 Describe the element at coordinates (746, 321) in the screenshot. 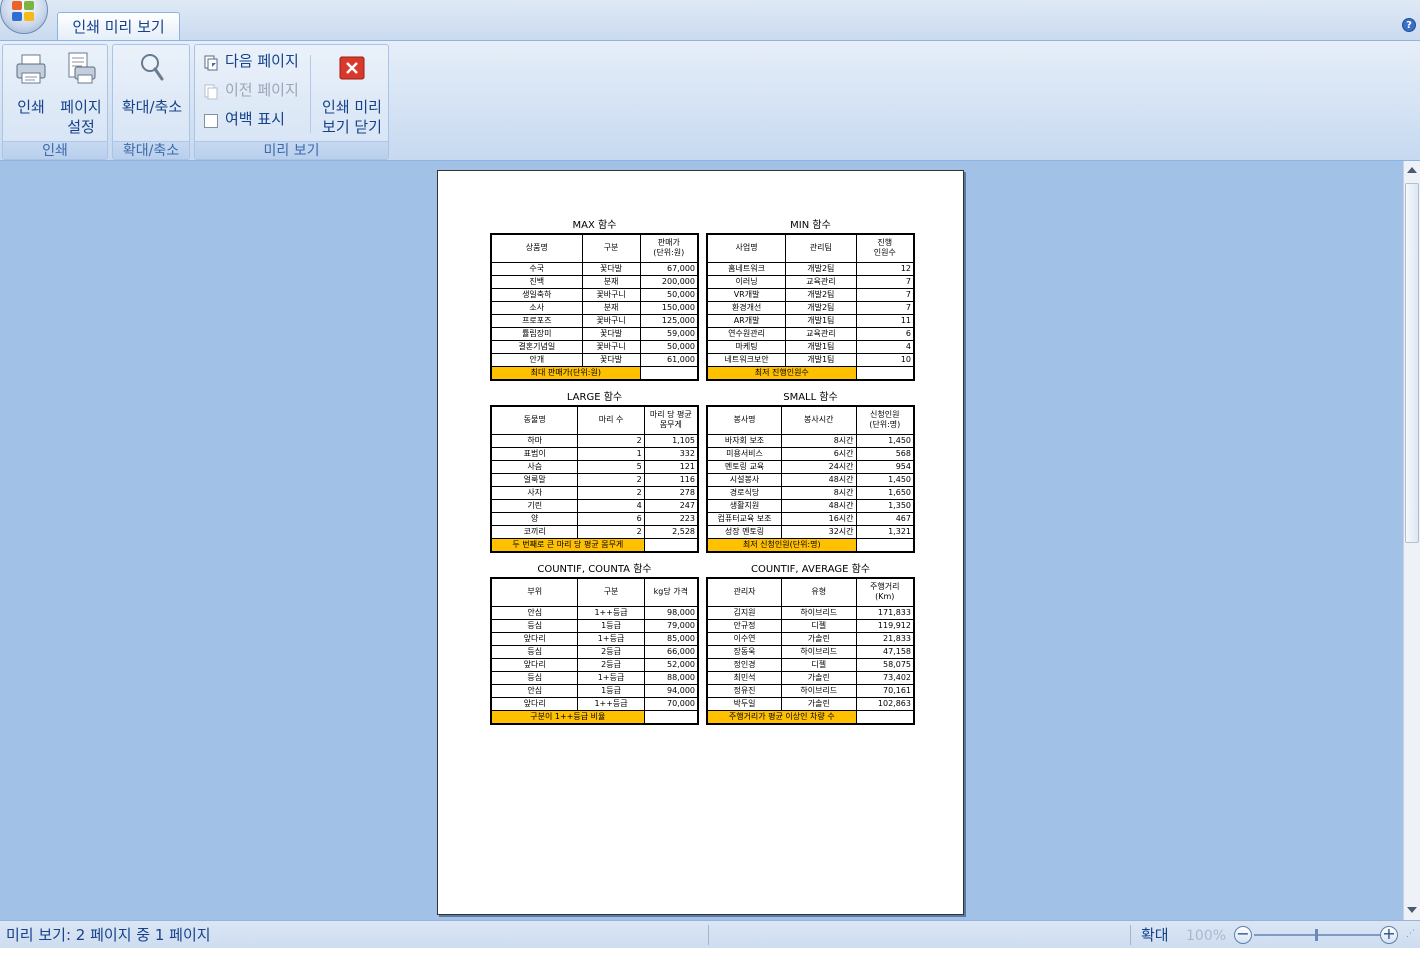

I see `table-cell: AR개발` at that location.